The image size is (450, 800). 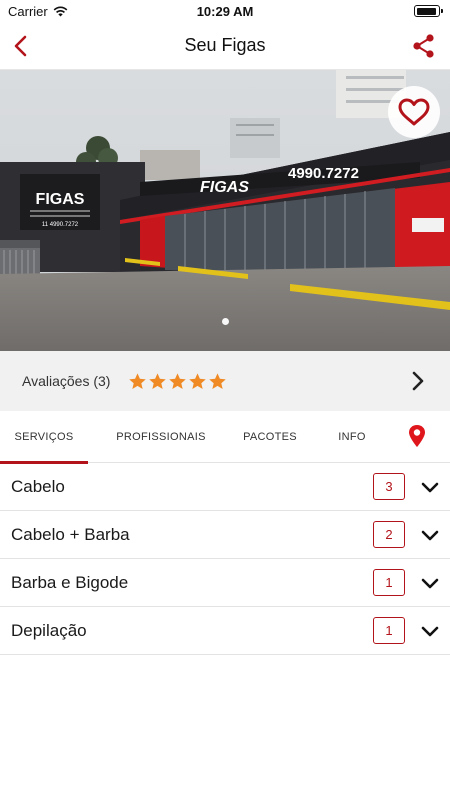 What do you see at coordinates (417, 436) in the screenshot?
I see `map-pin-icon` at bounding box center [417, 436].